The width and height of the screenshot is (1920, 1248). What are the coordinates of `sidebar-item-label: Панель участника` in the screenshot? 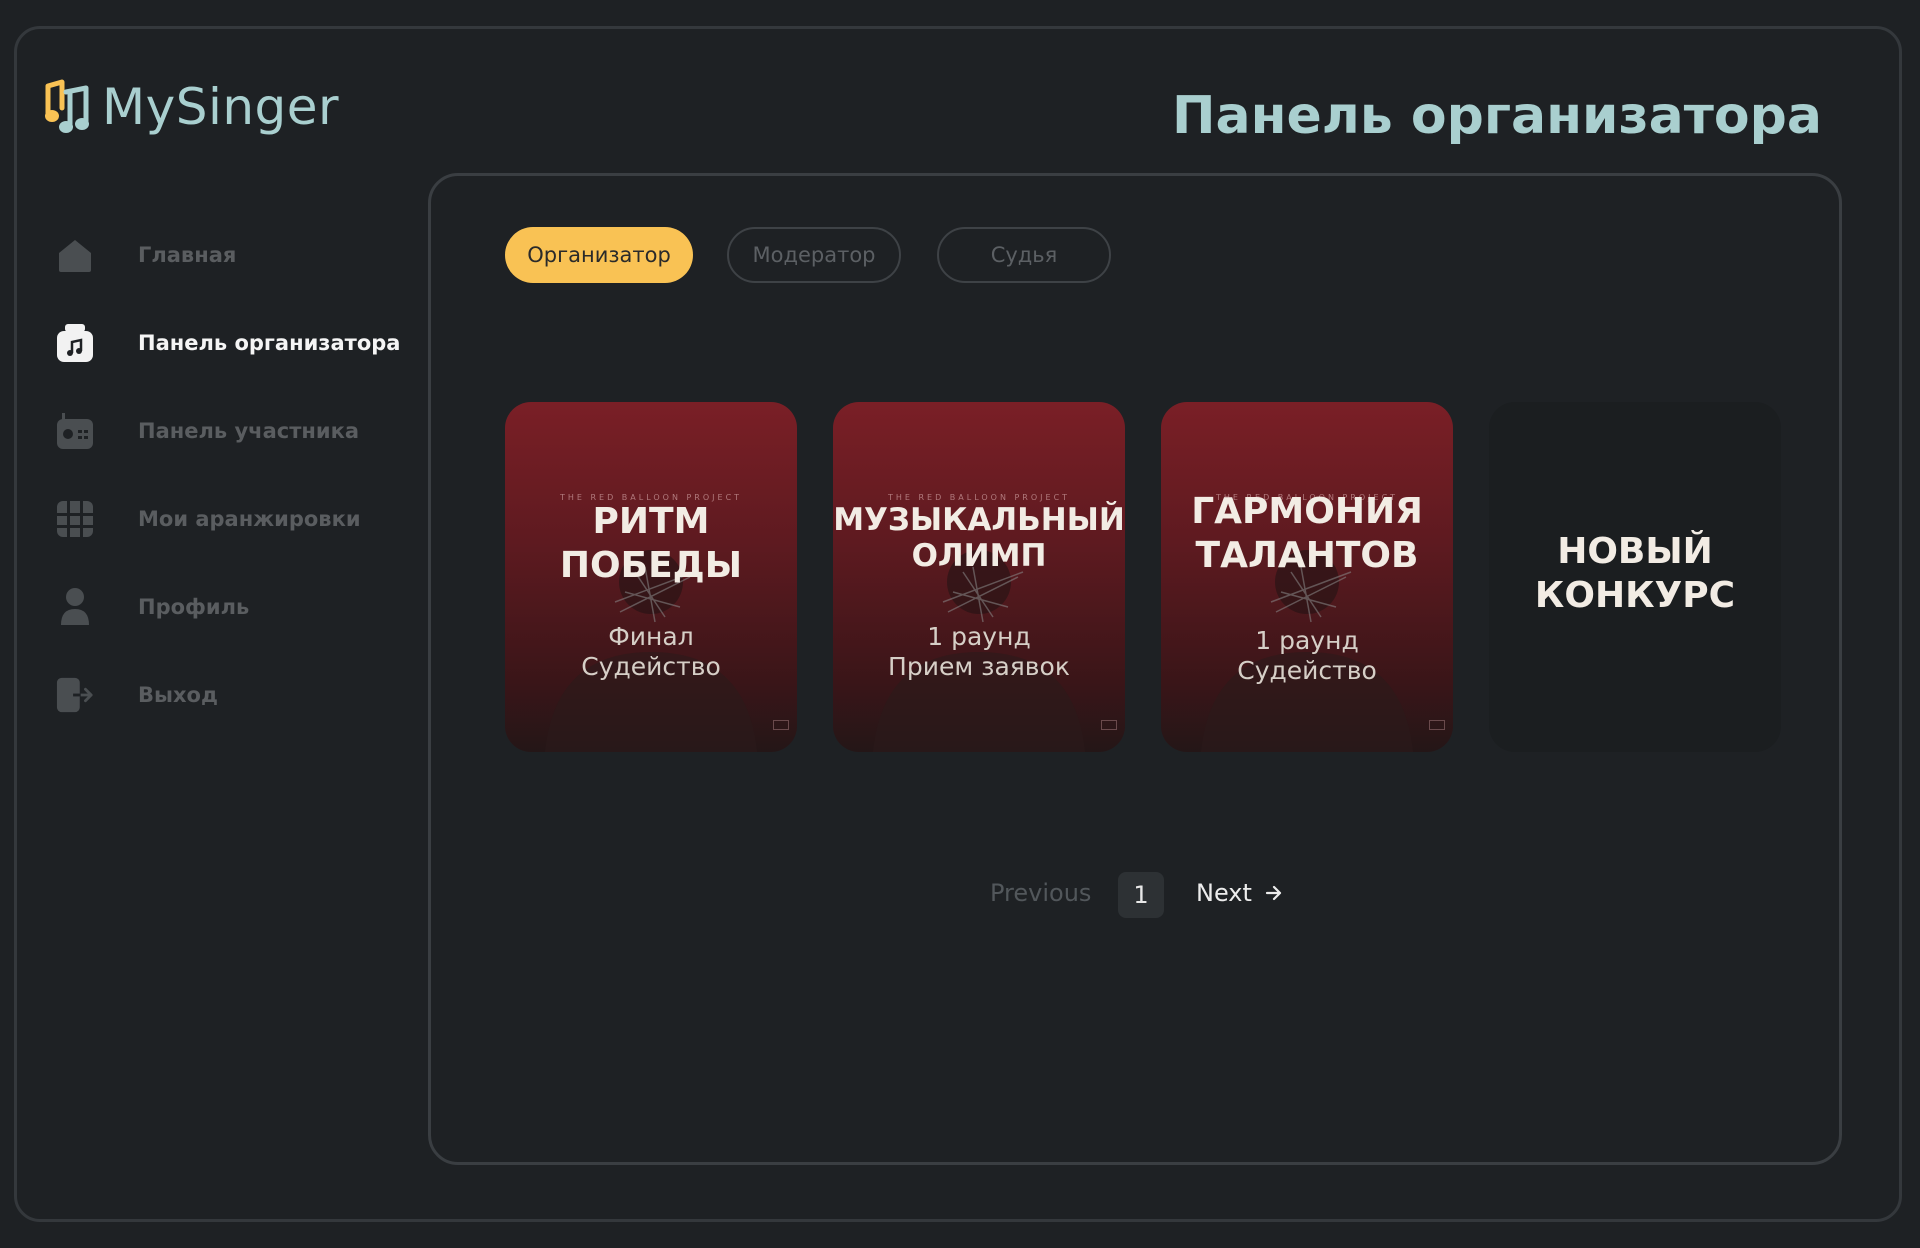 It's located at (249, 431).